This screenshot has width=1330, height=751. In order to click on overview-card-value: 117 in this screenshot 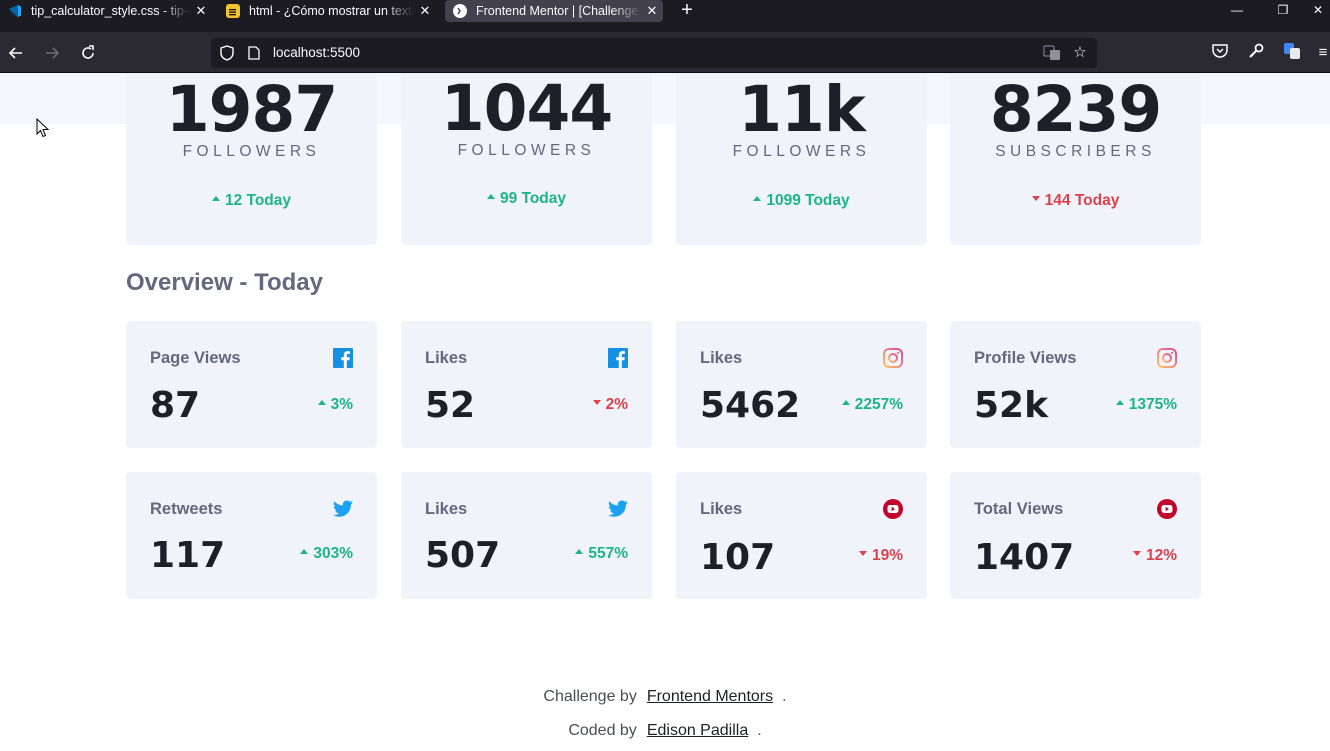, I will do `click(188, 555)`.